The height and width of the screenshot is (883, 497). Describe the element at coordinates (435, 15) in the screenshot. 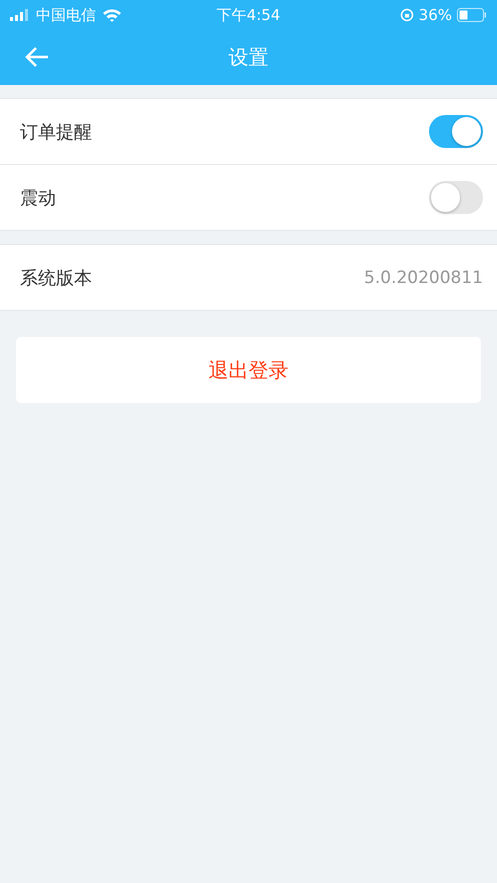

I see `battery-percent: 36%` at that location.